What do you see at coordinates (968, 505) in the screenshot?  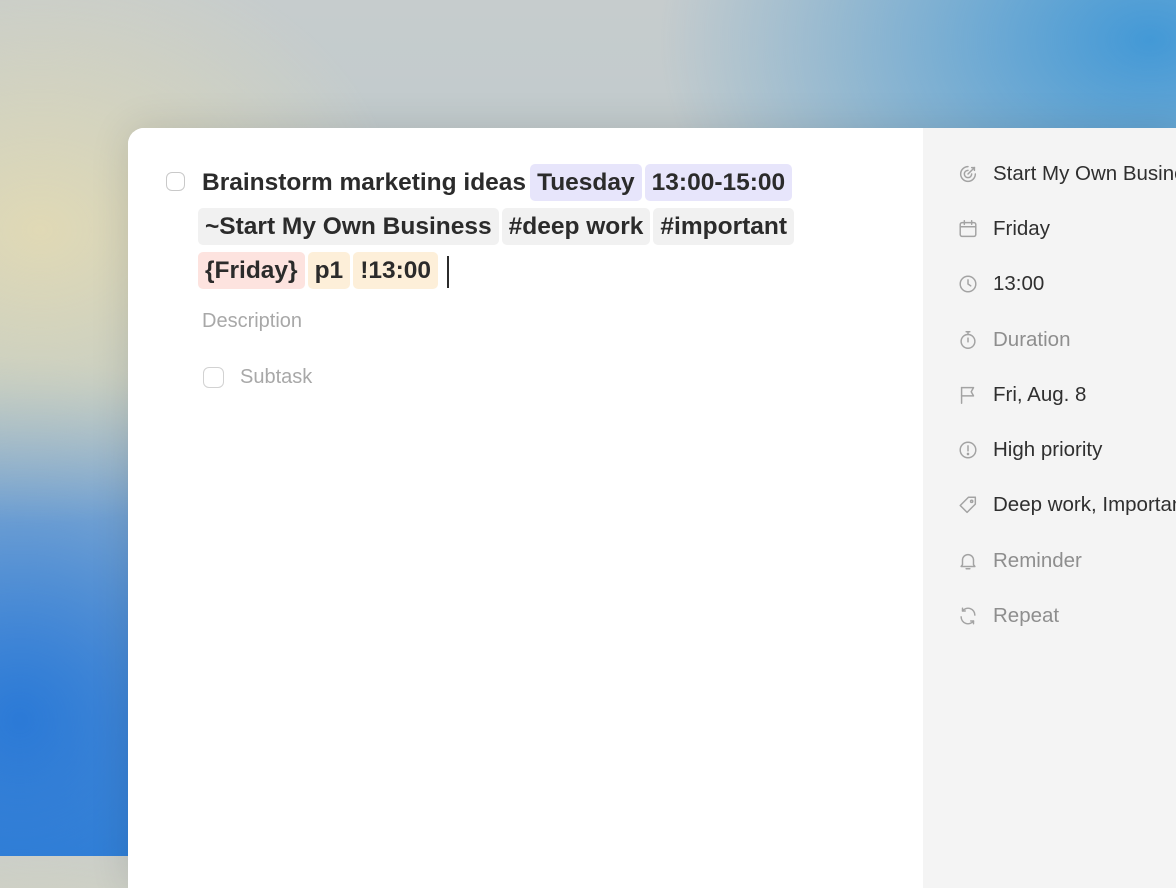 I see `tag-icon` at bounding box center [968, 505].